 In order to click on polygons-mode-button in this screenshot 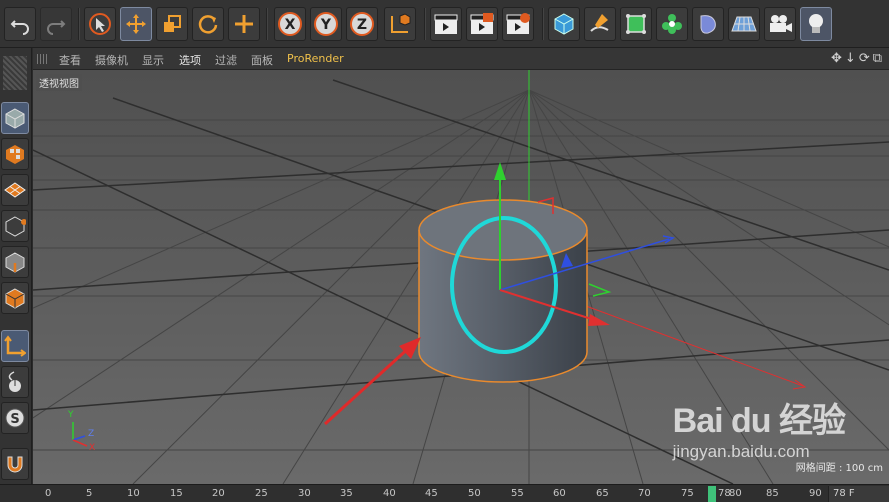, I will do `click(15, 298)`.